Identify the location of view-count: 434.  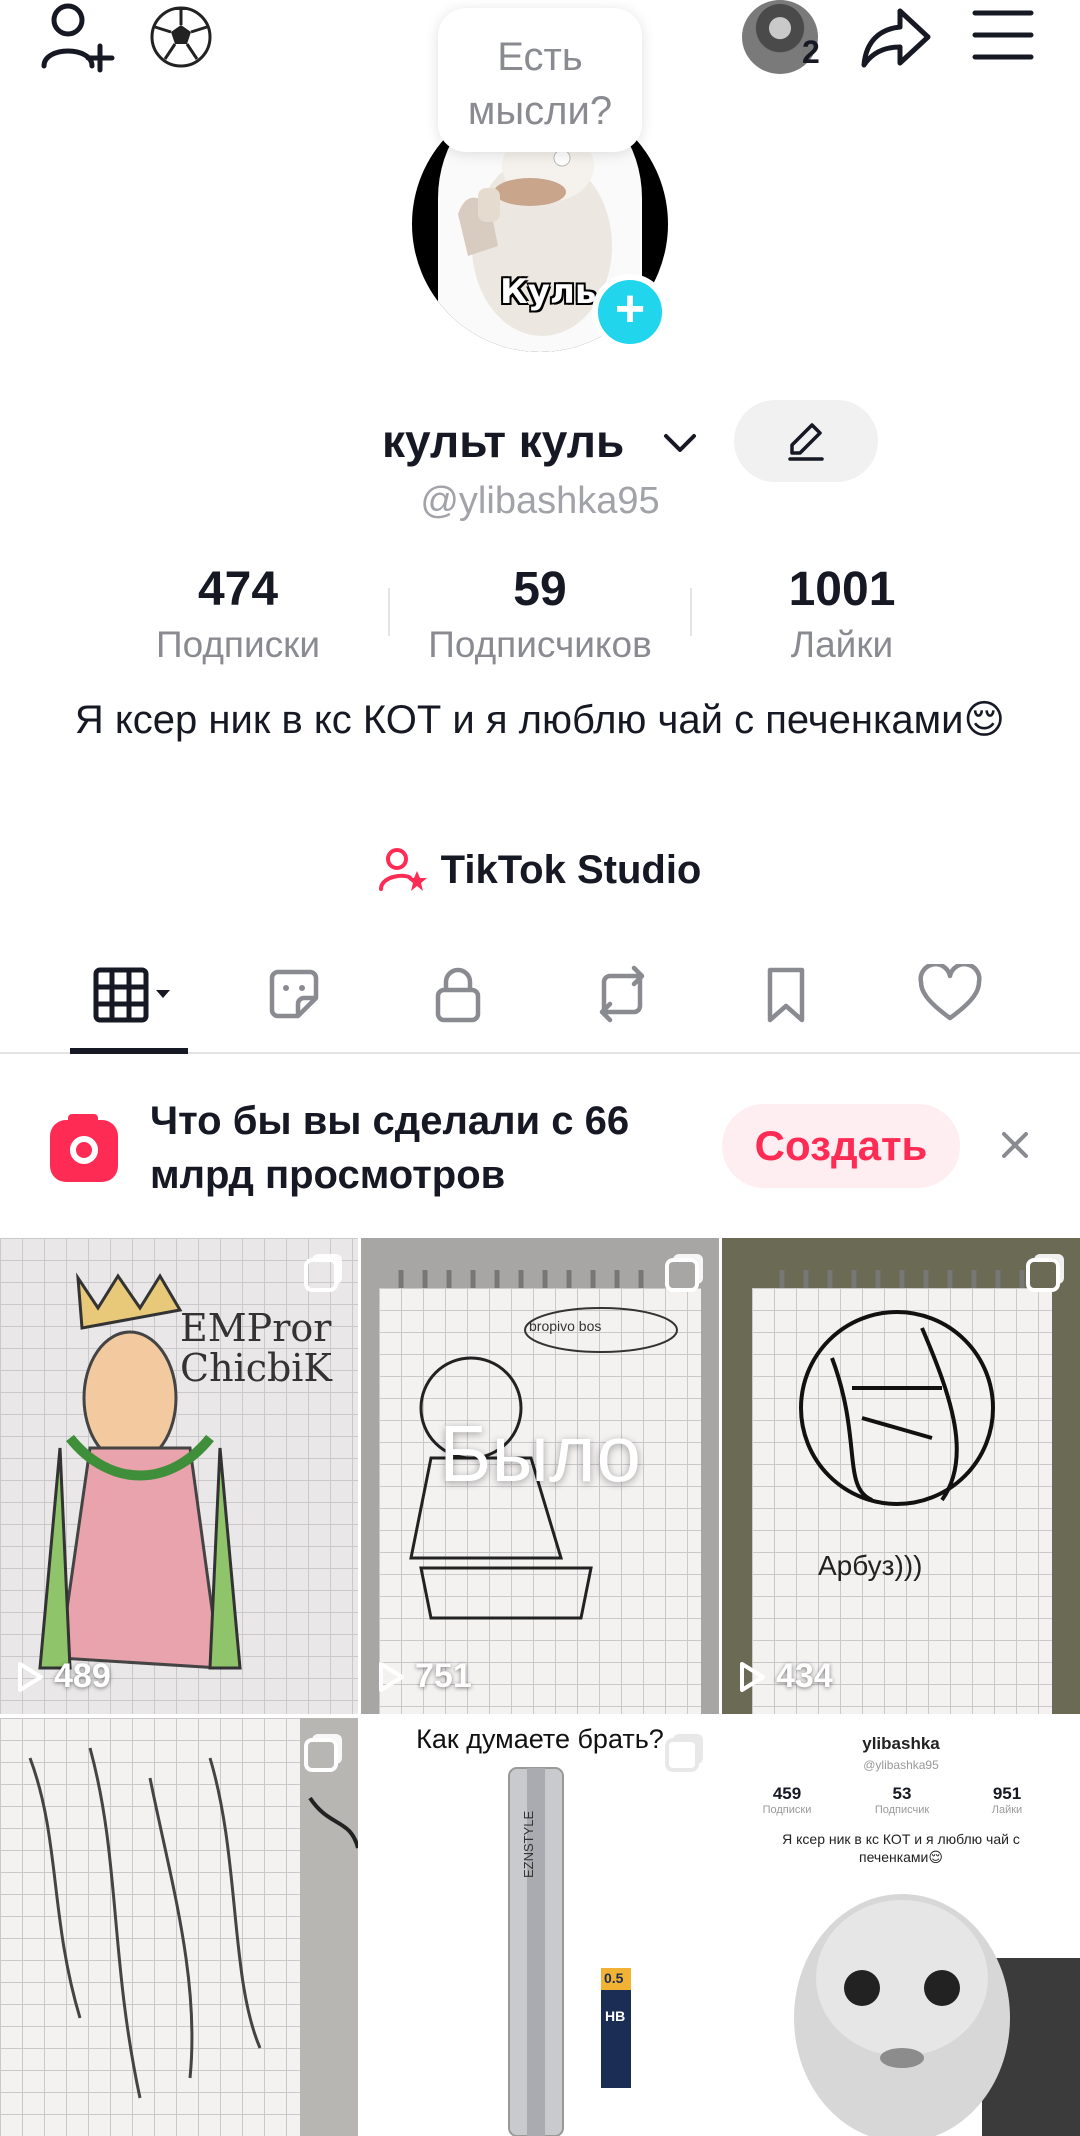
(785, 1676).